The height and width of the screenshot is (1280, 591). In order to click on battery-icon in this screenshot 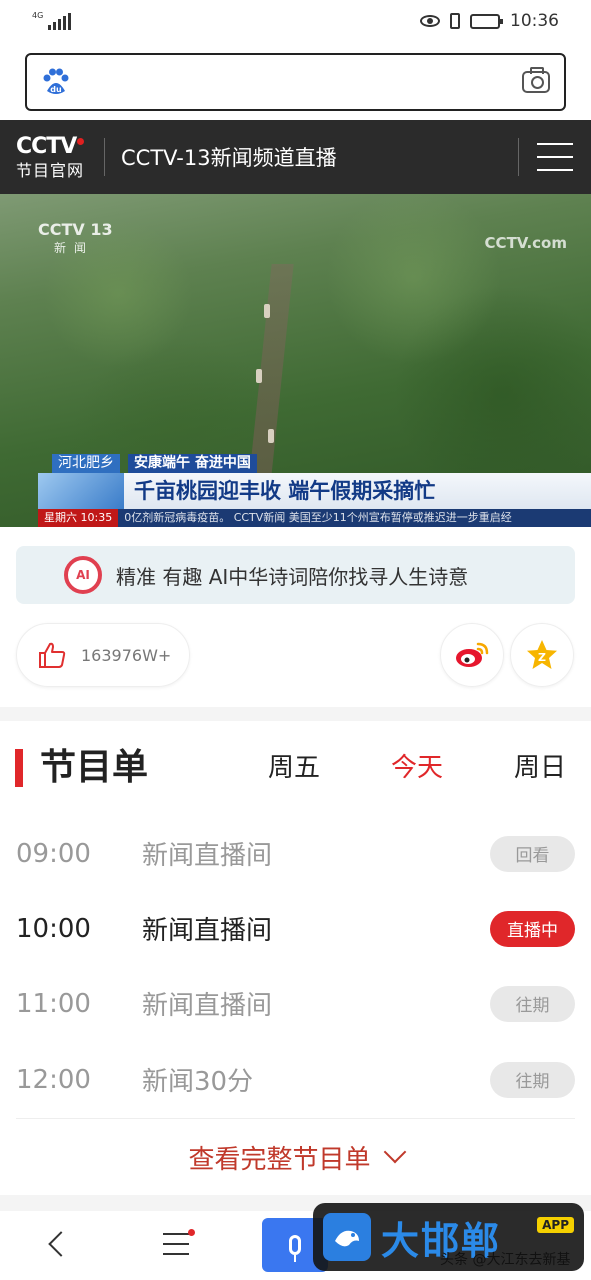, I will do `click(486, 21)`.